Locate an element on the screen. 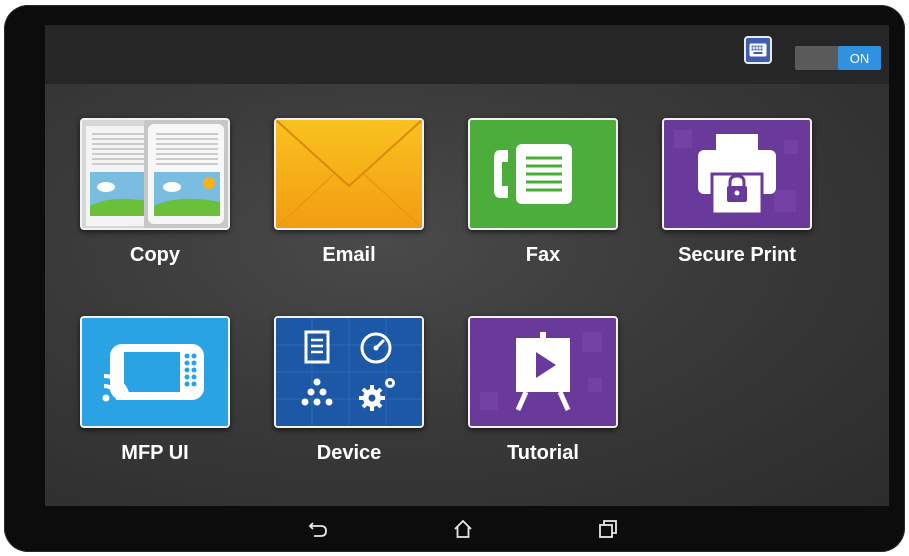 Image resolution: width=909 pixels, height=556 pixels. fax-icon is located at coordinates (543, 174).